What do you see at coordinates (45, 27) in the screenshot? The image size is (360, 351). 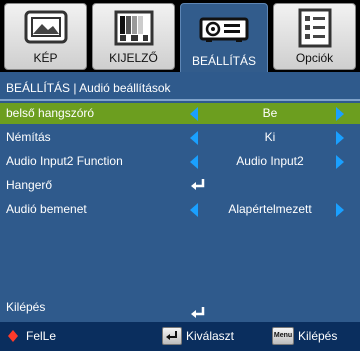 I see `picture-icon` at bounding box center [45, 27].